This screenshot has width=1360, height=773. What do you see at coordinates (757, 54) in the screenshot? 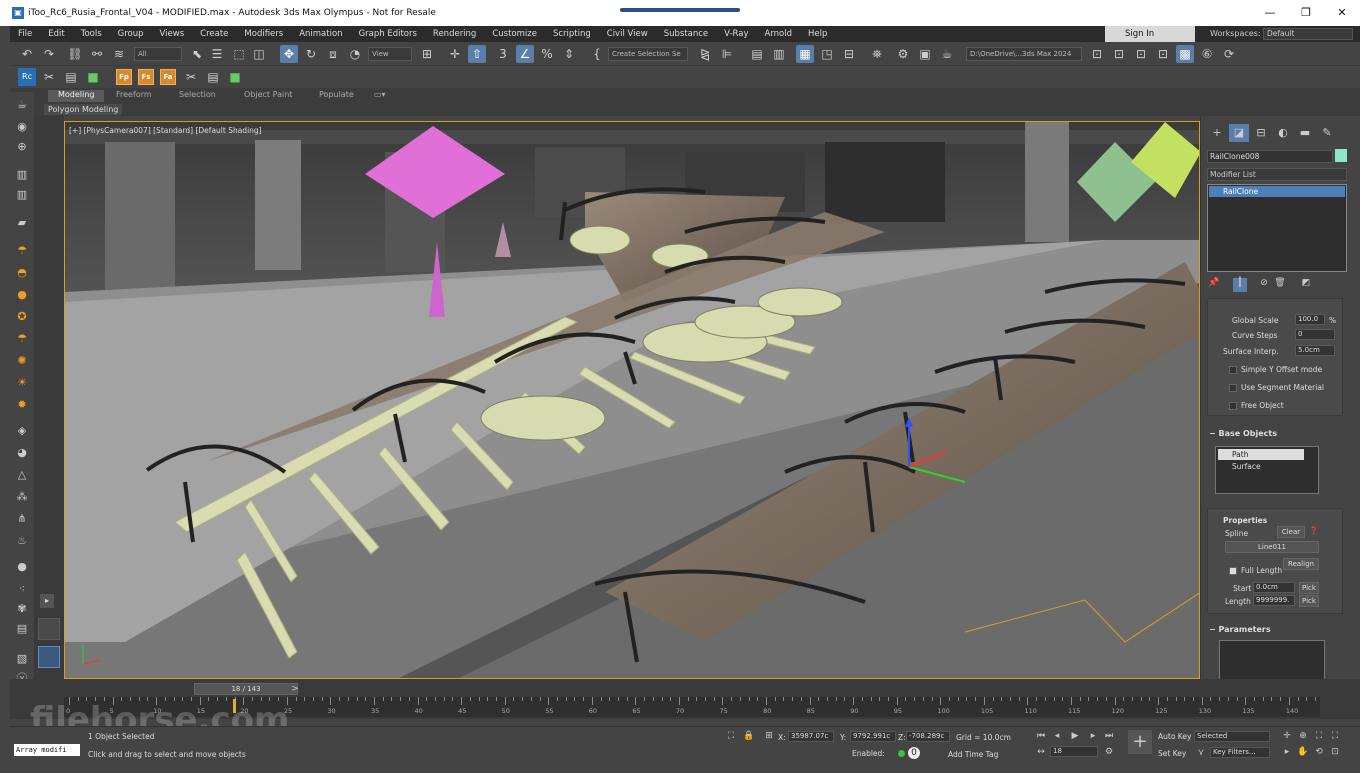
I see `toggle-scene-explorer-icon: ▤` at bounding box center [757, 54].